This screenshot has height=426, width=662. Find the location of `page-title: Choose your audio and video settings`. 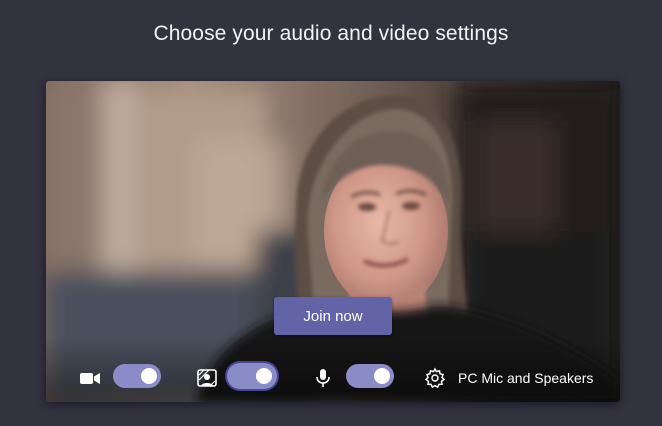

page-title: Choose your audio and video settings is located at coordinates (331, 33).